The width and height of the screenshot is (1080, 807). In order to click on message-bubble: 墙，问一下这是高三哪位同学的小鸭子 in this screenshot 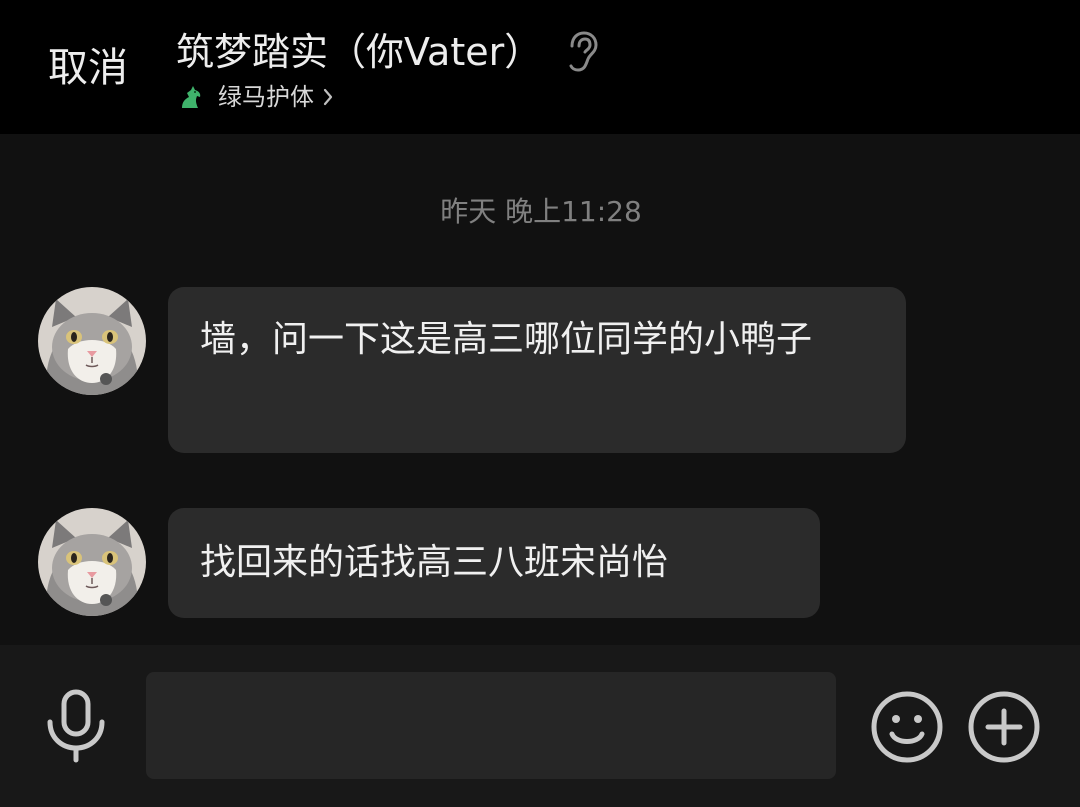, I will do `click(537, 370)`.